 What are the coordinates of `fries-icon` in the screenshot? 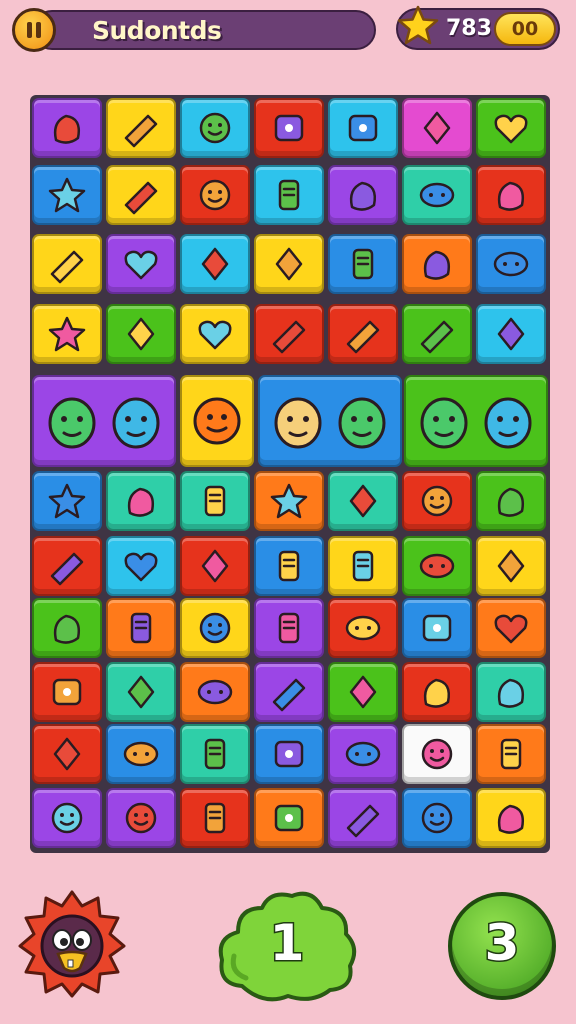 It's located at (362, 196).